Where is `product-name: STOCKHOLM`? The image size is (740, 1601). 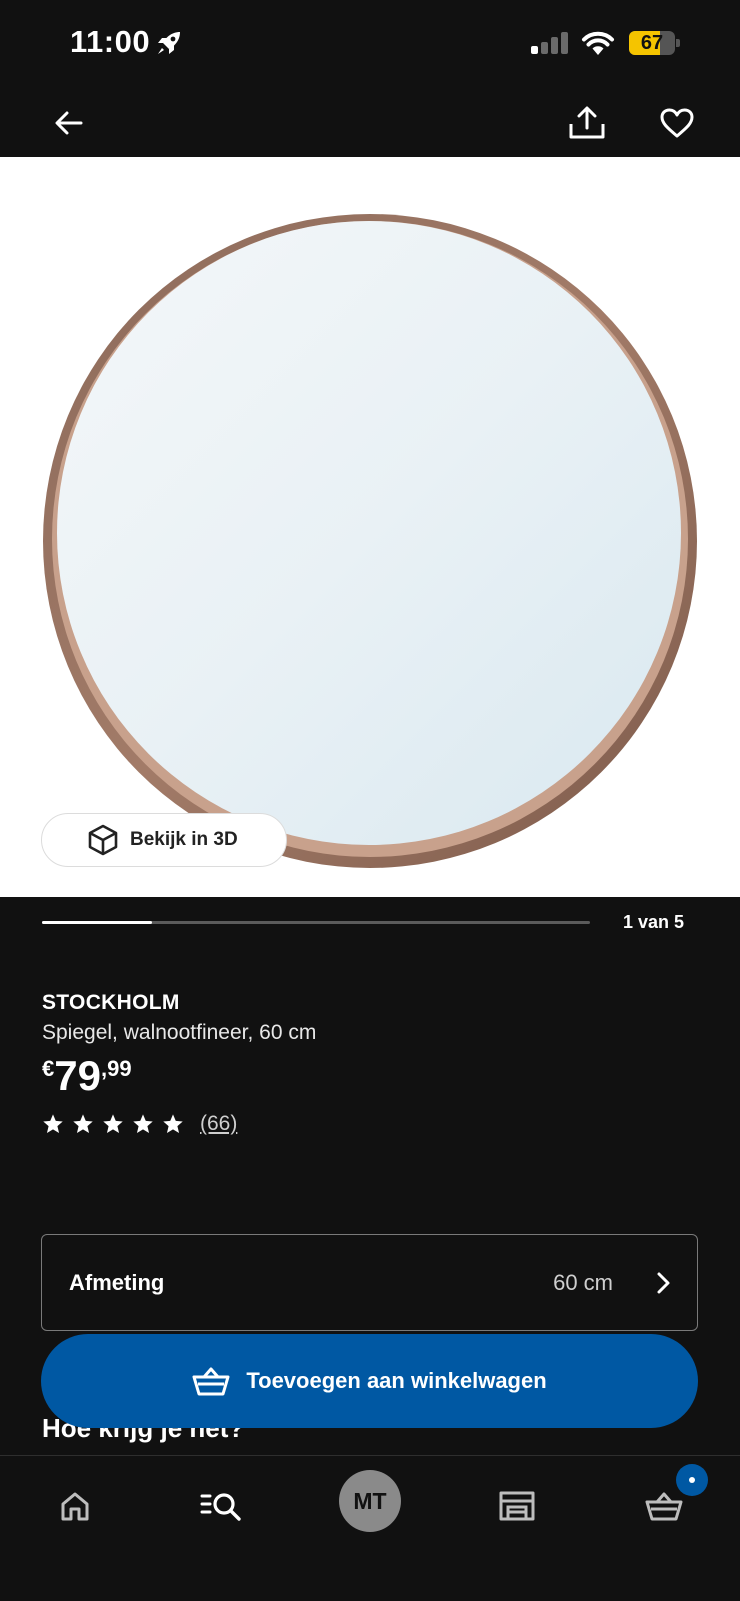
product-name: STOCKHOLM is located at coordinates (111, 1002).